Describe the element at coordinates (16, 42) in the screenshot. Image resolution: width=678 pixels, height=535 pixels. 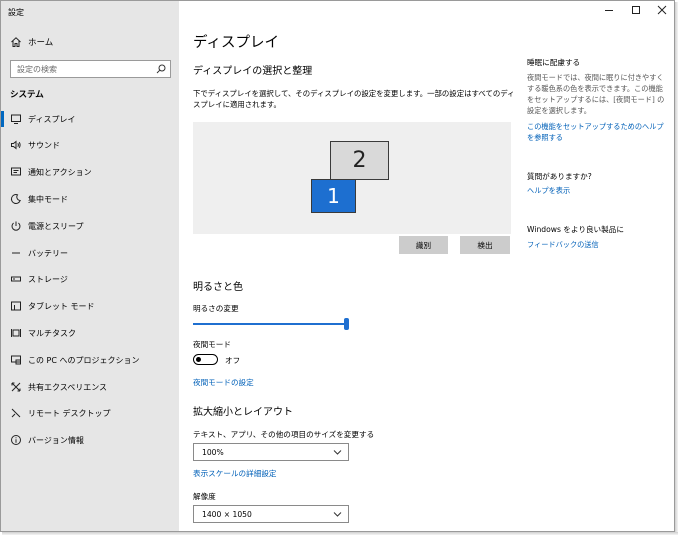
I see `home-icon` at that location.